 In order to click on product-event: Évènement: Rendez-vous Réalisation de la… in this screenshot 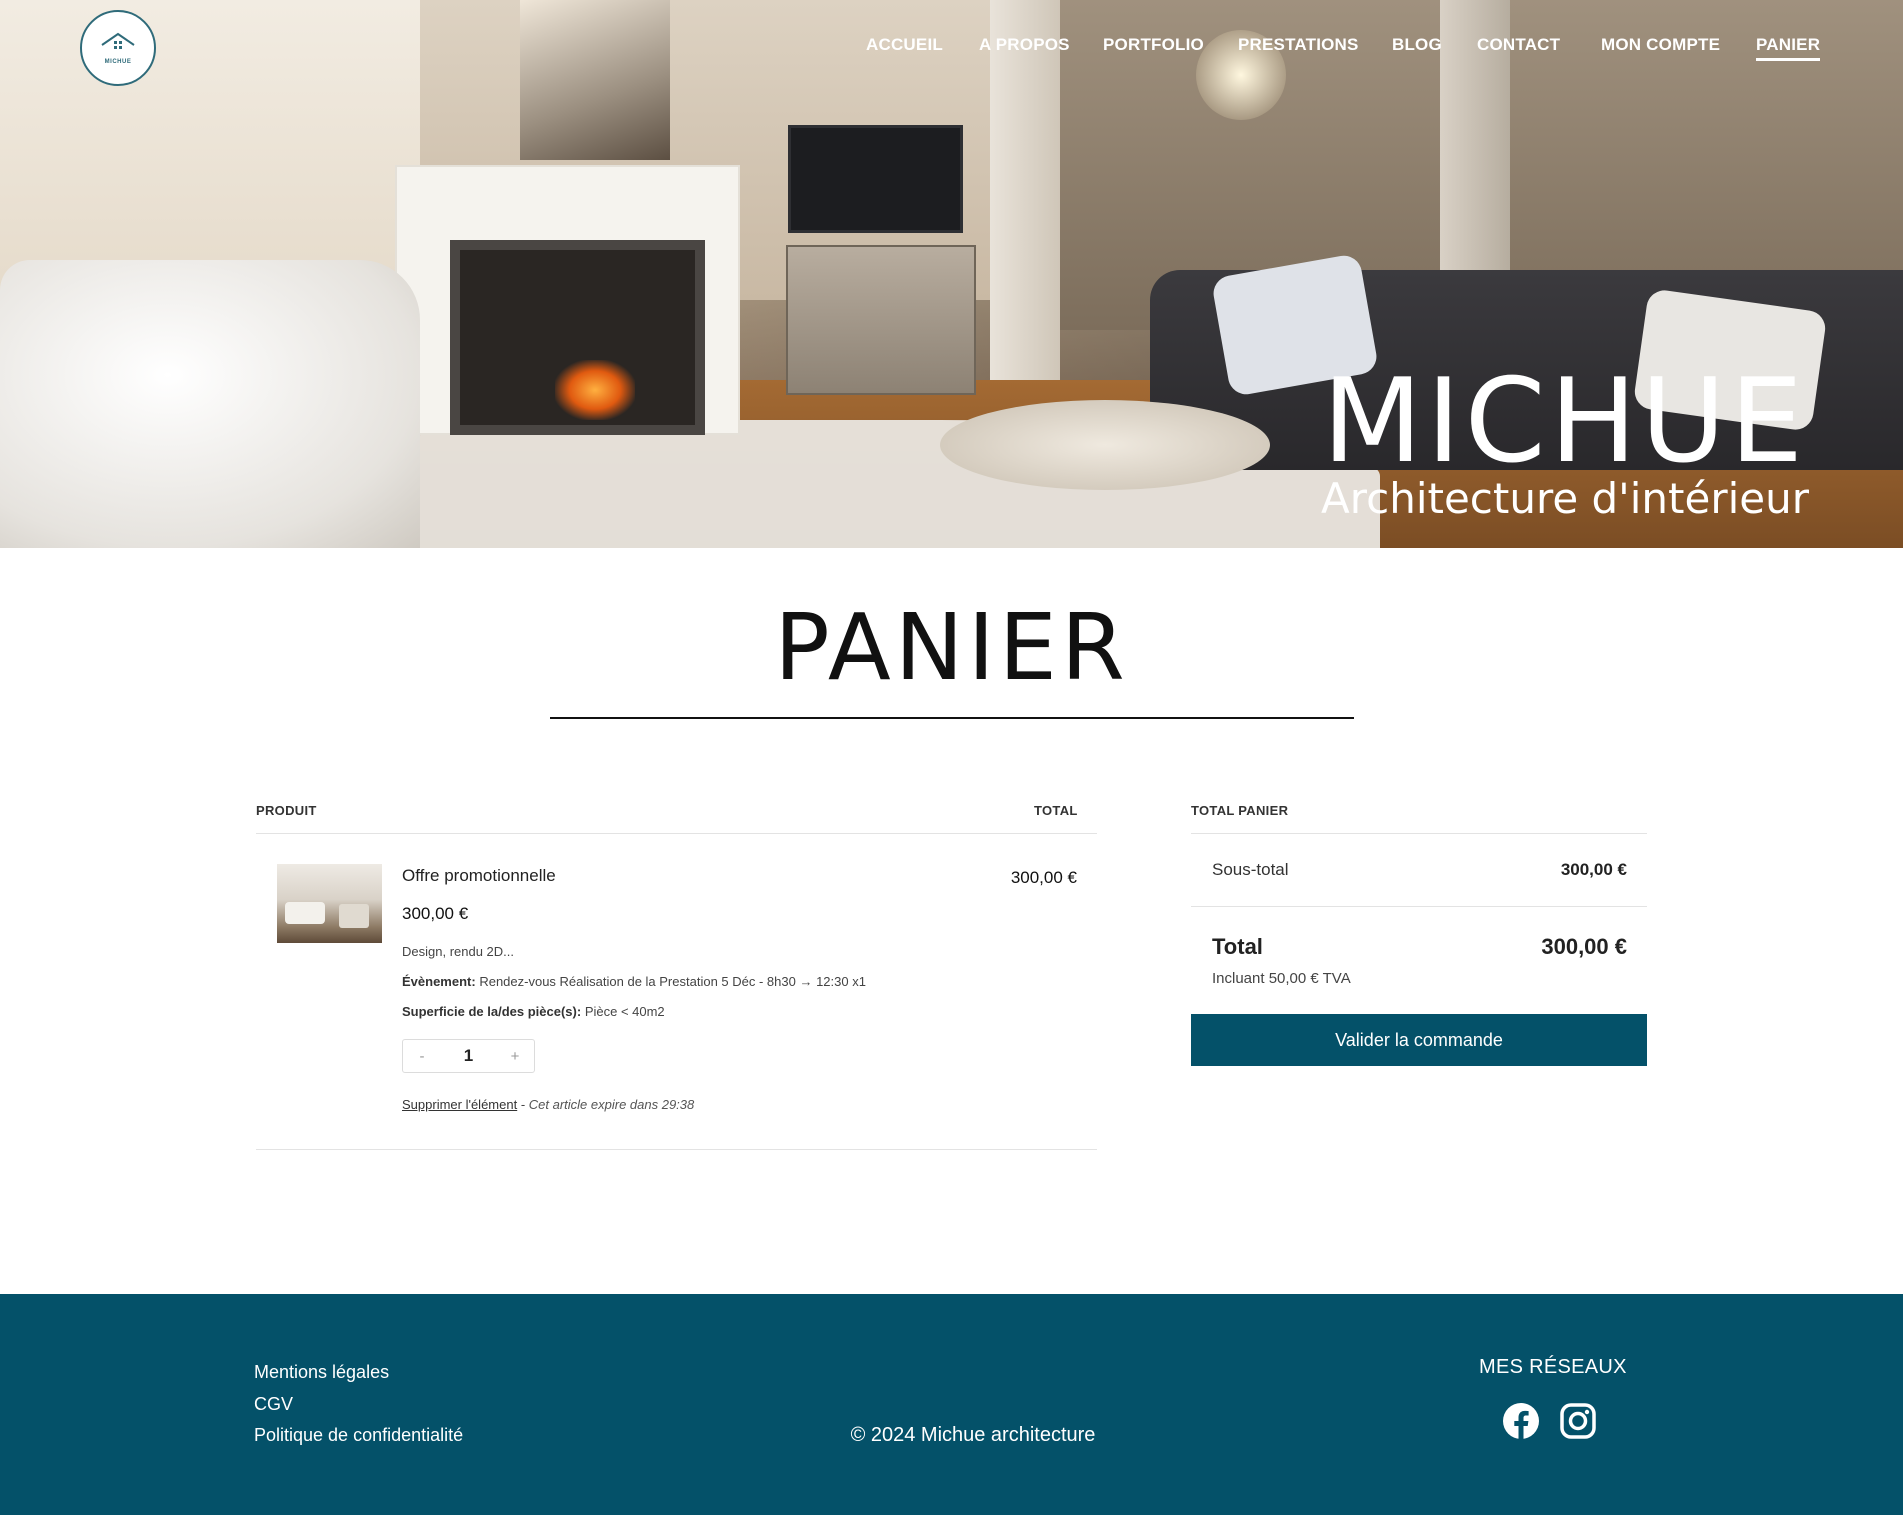, I will do `click(634, 981)`.